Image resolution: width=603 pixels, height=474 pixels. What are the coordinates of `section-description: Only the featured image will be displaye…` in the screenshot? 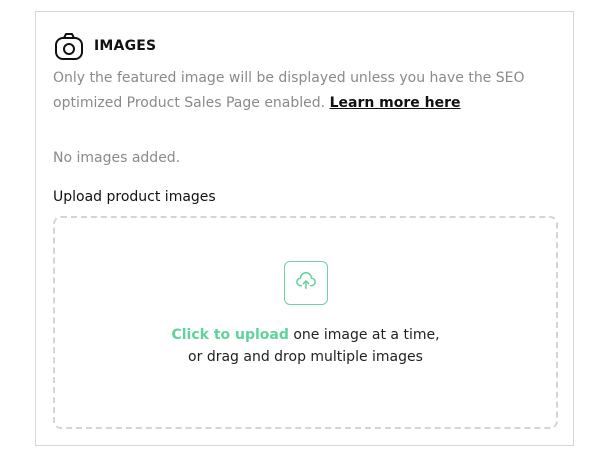 It's located at (303, 91).